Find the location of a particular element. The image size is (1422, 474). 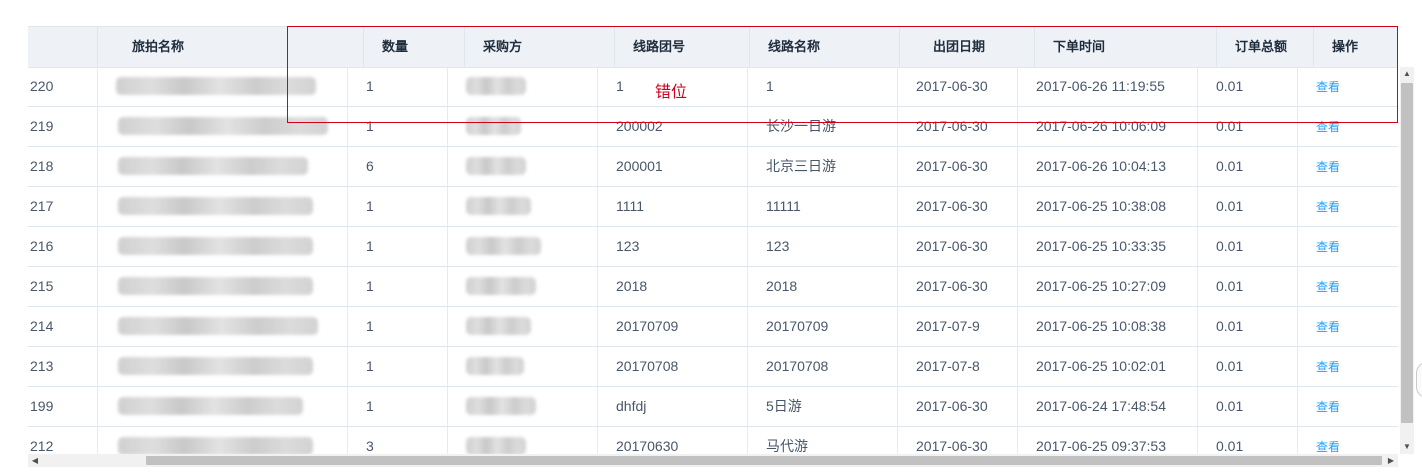

triangle-up-icon: ▲ is located at coordinates (1407, 74).